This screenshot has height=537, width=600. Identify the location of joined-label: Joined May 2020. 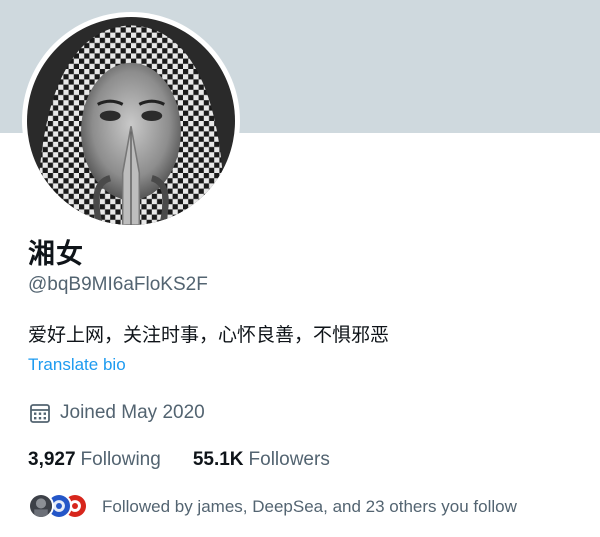
(132, 412).